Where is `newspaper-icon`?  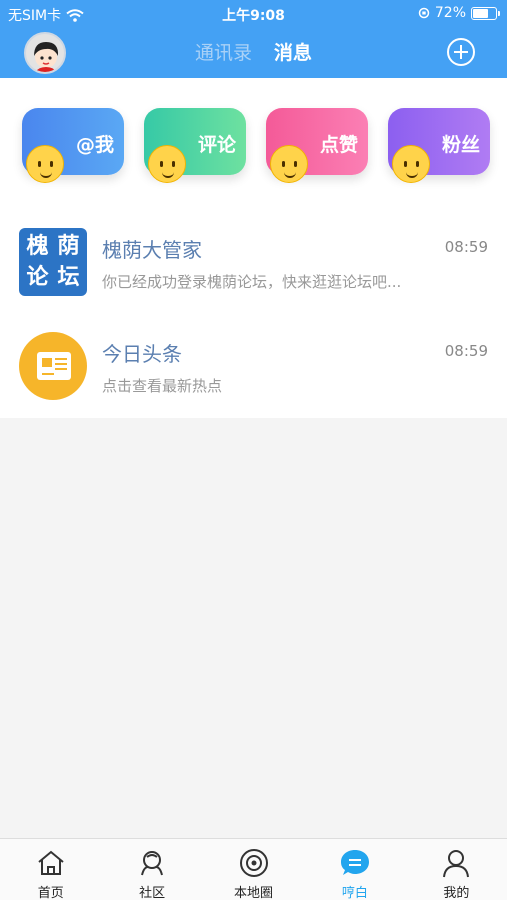
newspaper-icon is located at coordinates (53, 366).